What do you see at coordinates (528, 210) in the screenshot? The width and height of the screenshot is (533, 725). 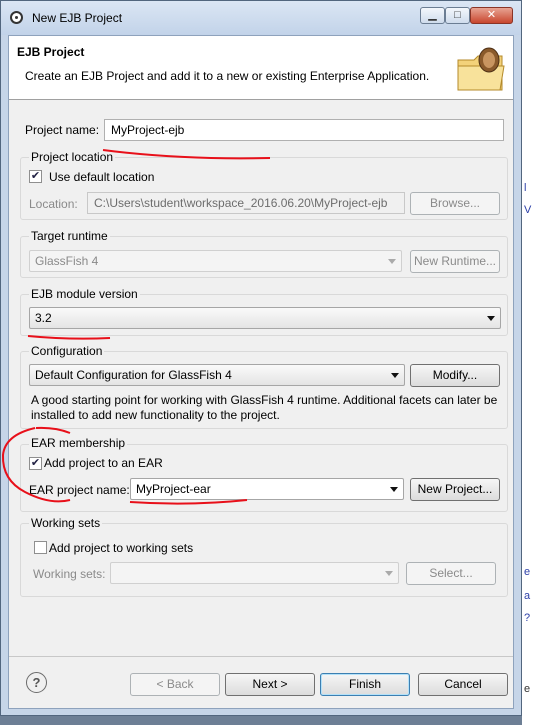 I see `background-text: V` at bounding box center [528, 210].